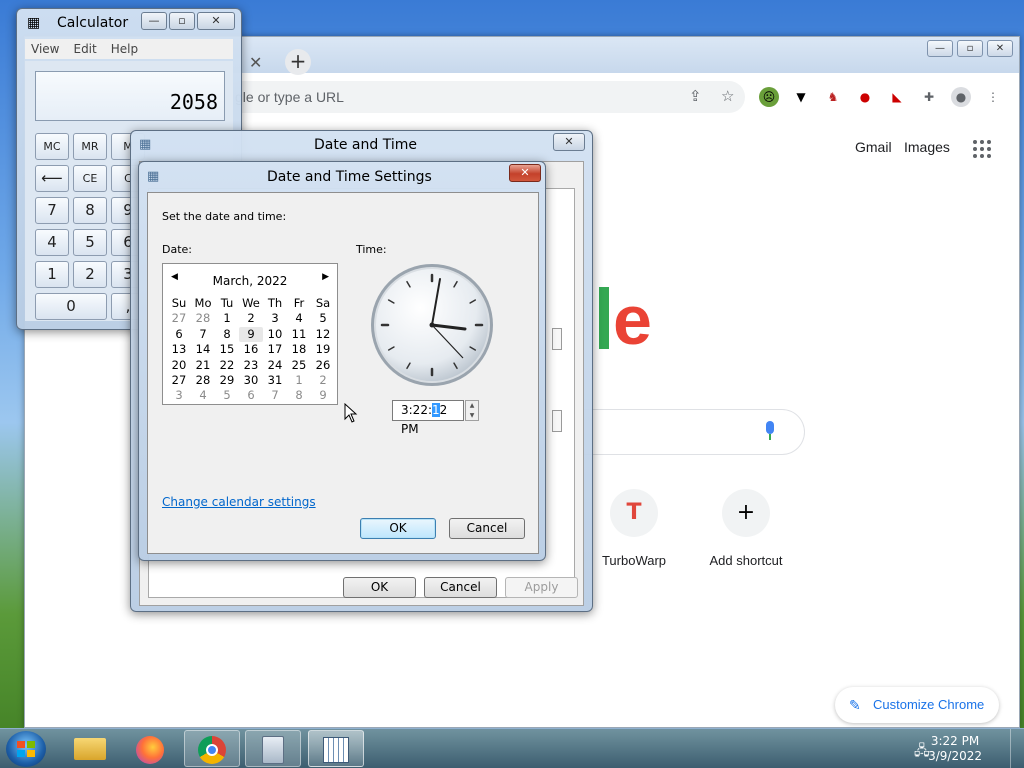  I want to click on menu-edit: Edit, so click(84, 49).